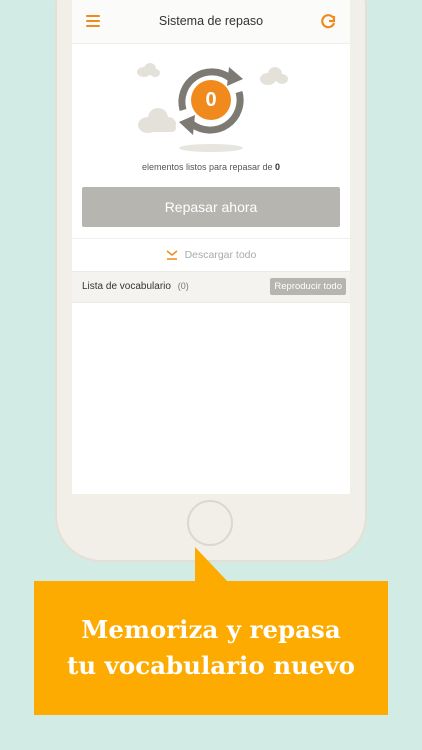 The height and width of the screenshot is (750, 422). I want to click on vocab-list-header: Lista de vocabulario (0) Reproducir todo, so click(211, 287).